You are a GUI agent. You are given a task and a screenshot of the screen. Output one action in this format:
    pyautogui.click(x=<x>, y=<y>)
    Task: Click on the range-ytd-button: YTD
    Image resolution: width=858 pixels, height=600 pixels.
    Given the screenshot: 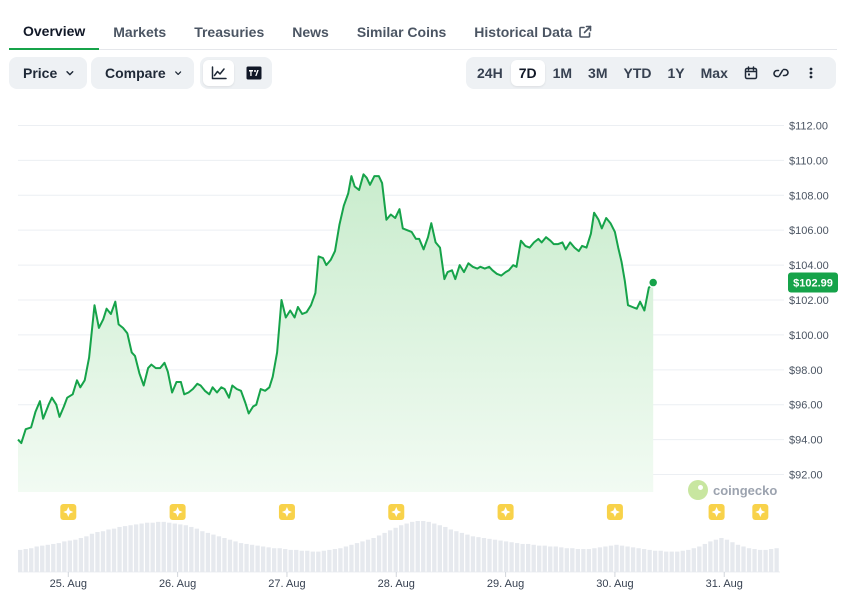 What is the action you would take?
    pyautogui.click(x=638, y=73)
    